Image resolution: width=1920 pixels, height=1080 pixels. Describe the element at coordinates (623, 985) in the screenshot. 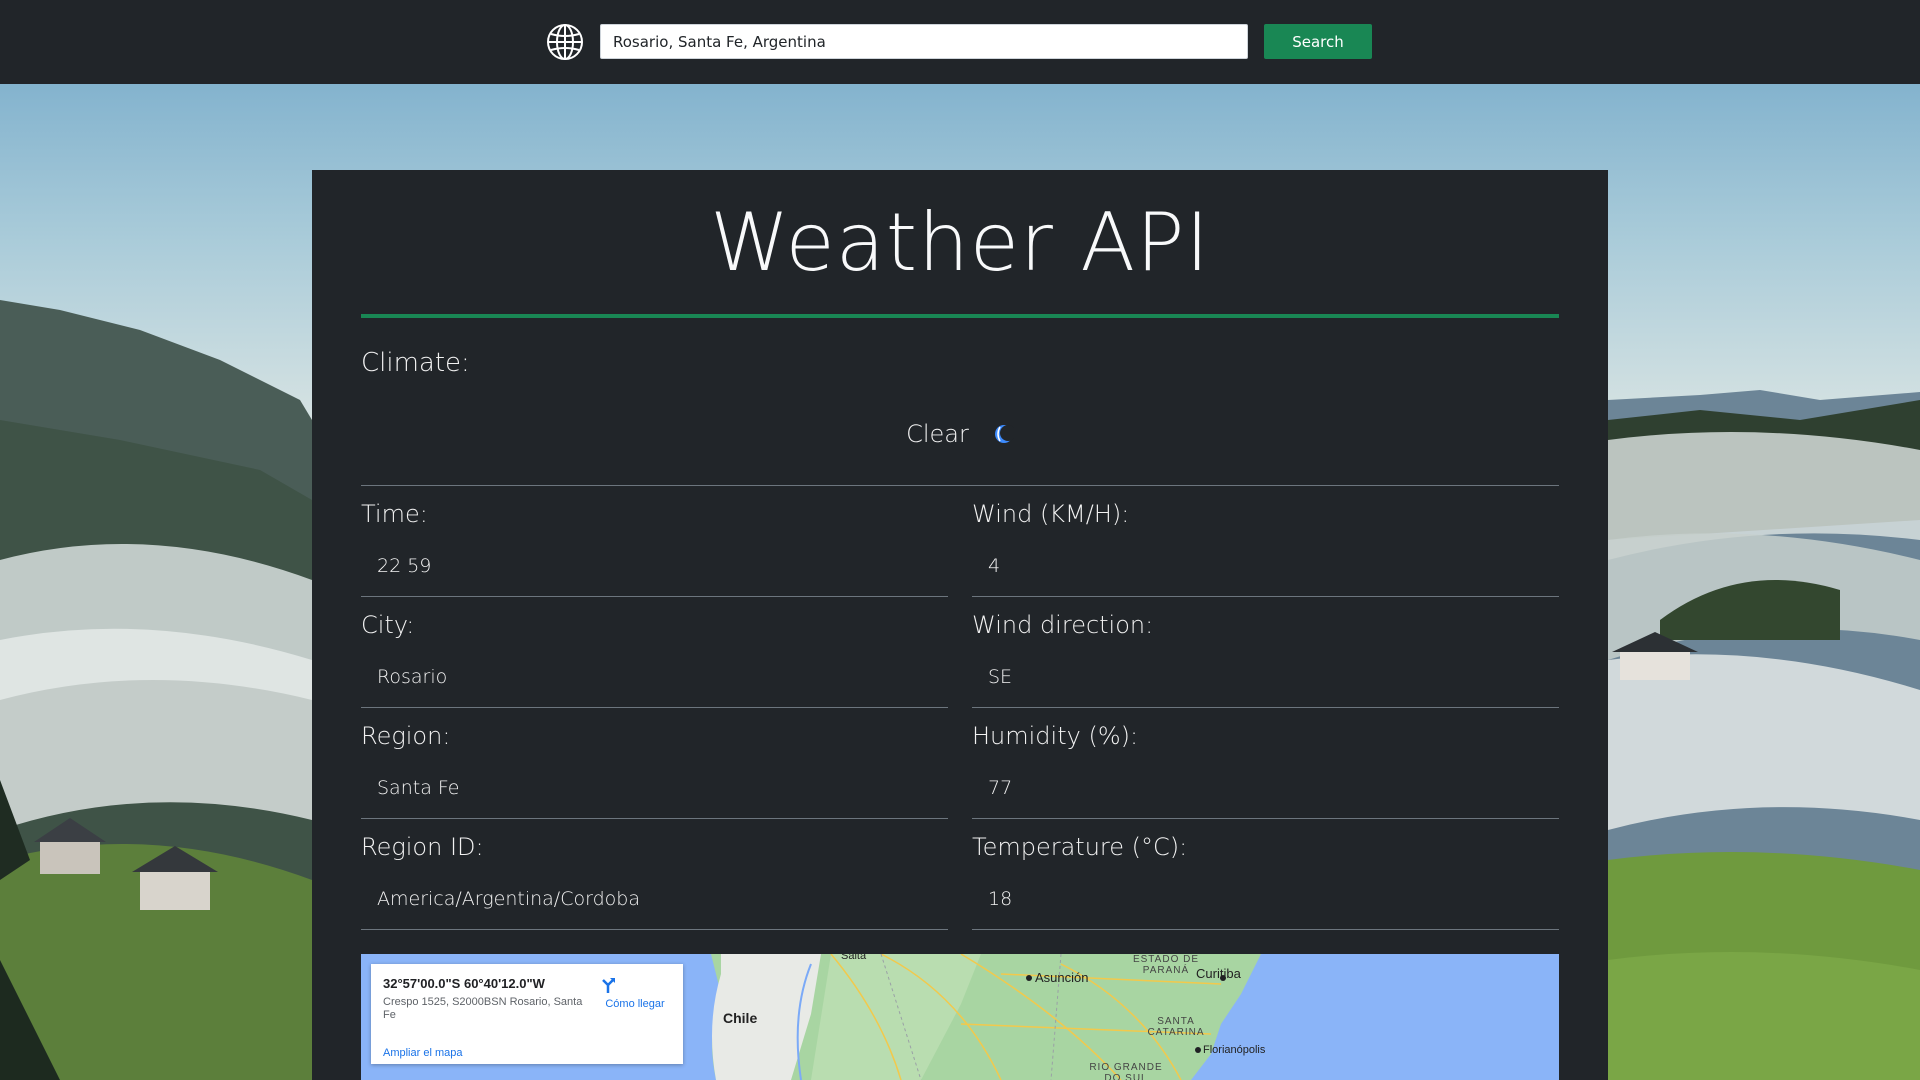

I see `directions-icon` at that location.